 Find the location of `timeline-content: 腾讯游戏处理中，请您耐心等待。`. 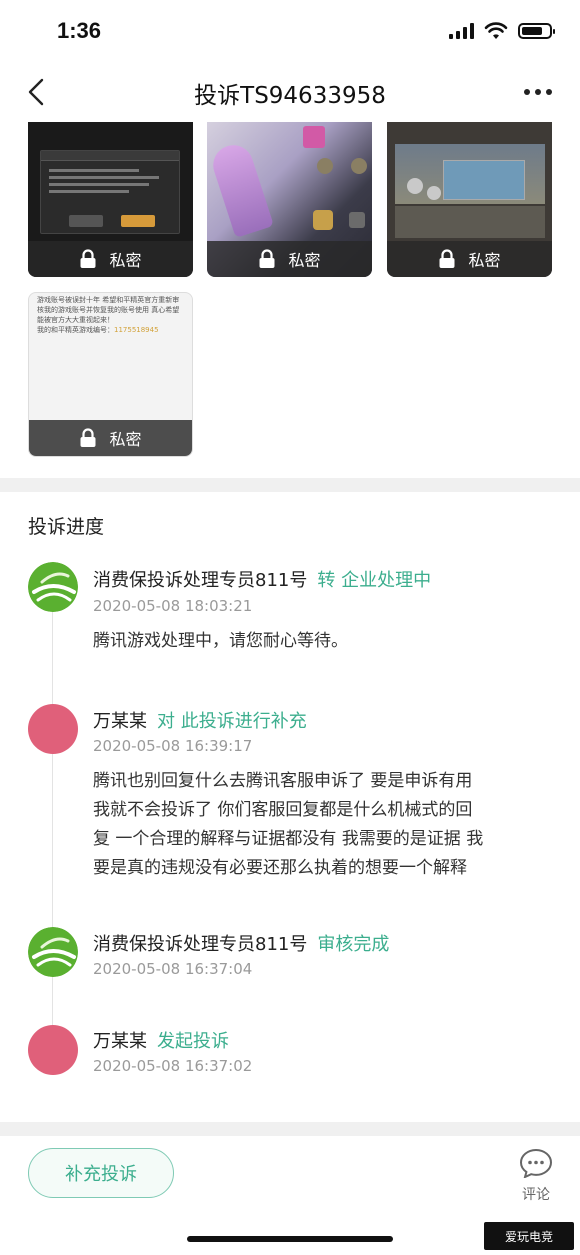

timeline-content: 腾讯游戏处理中，请您耐心等待。 is located at coordinates (323, 641).